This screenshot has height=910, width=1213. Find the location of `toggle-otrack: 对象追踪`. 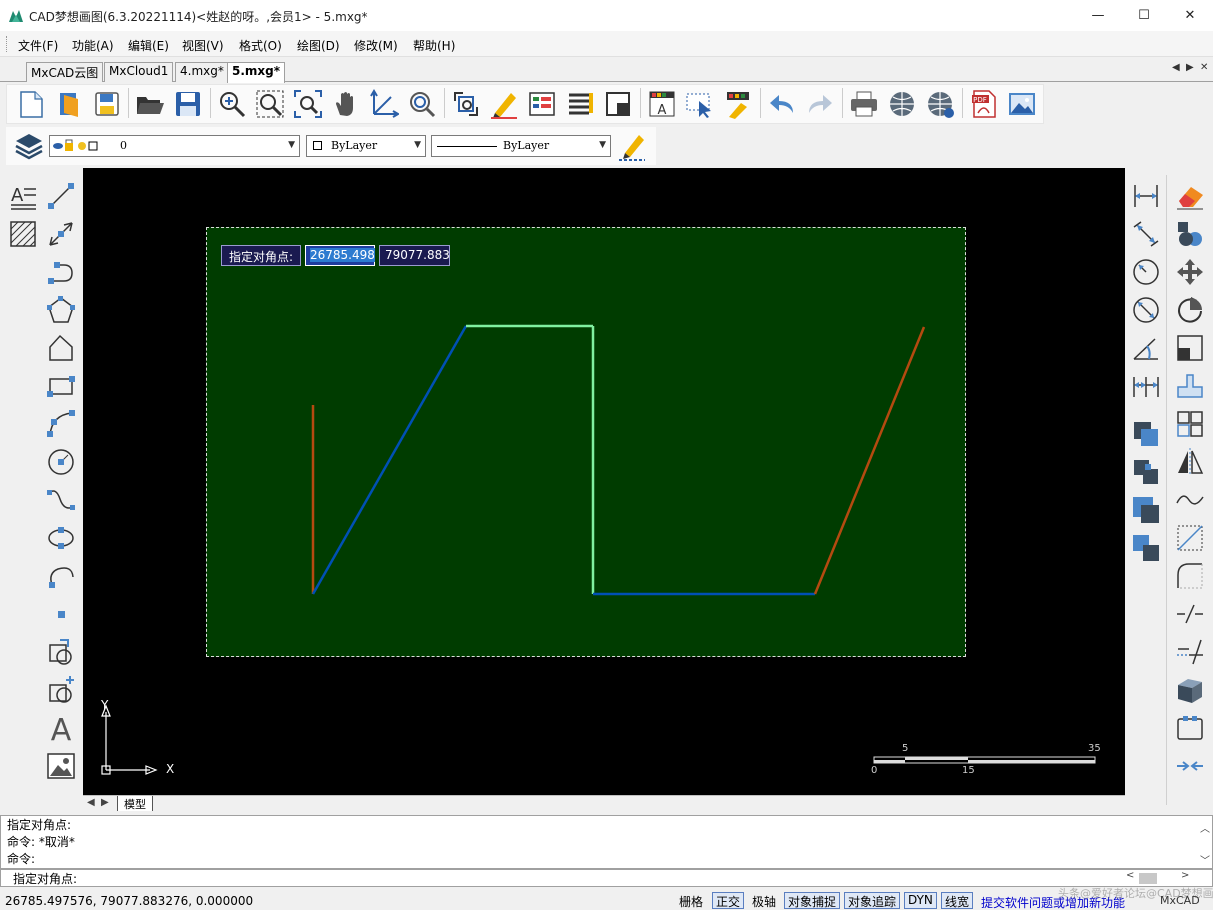

toggle-otrack: 对象追踪 is located at coordinates (872, 900).